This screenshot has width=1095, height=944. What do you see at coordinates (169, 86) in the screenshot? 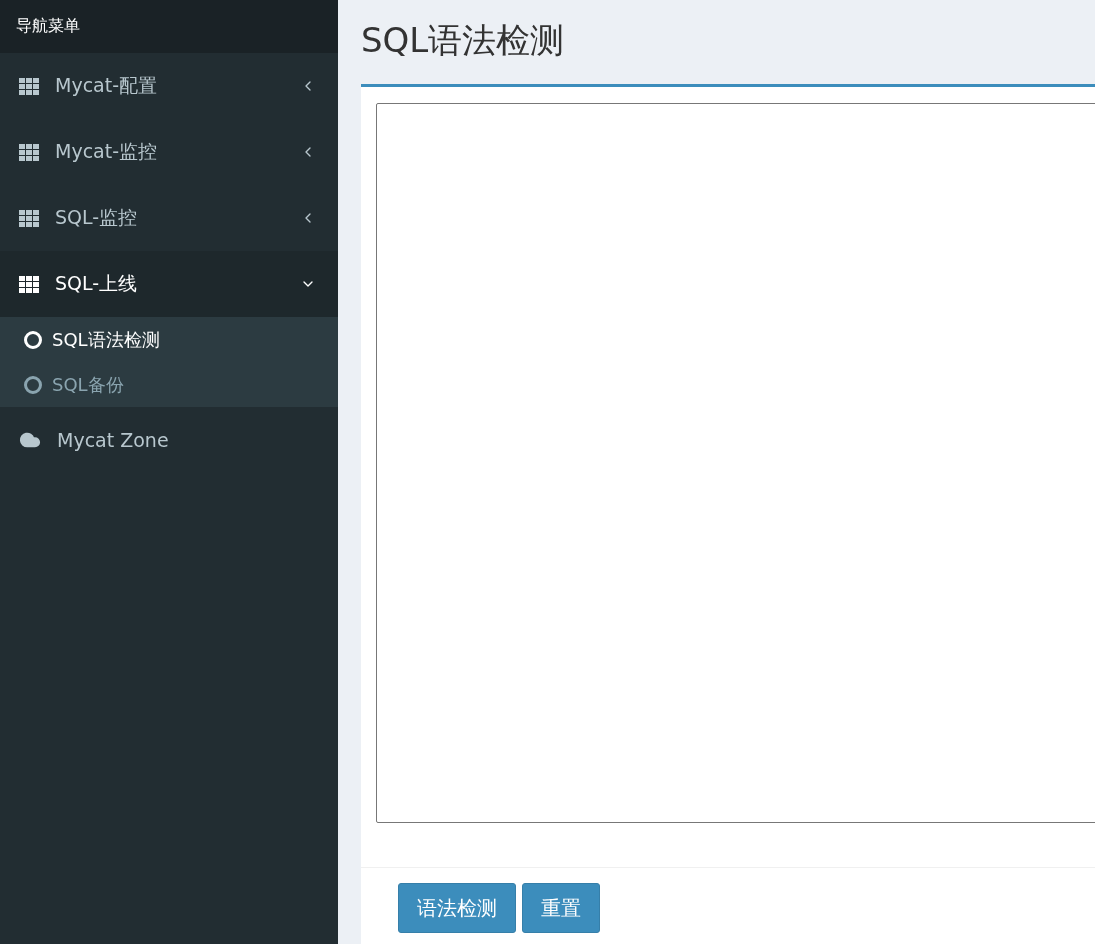
I see `menu-item: Mycat-配置` at bounding box center [169, 86].